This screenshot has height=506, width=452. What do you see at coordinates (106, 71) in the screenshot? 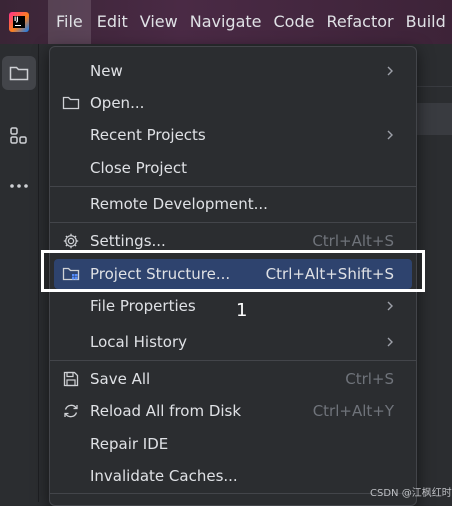
I see `menu-item-label: New` at bounding box center [106, 71].